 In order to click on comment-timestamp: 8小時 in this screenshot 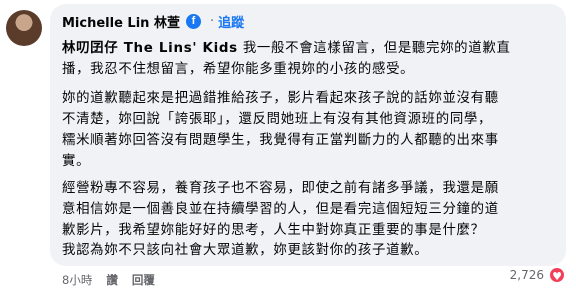, I will do `click(77, 280)`.